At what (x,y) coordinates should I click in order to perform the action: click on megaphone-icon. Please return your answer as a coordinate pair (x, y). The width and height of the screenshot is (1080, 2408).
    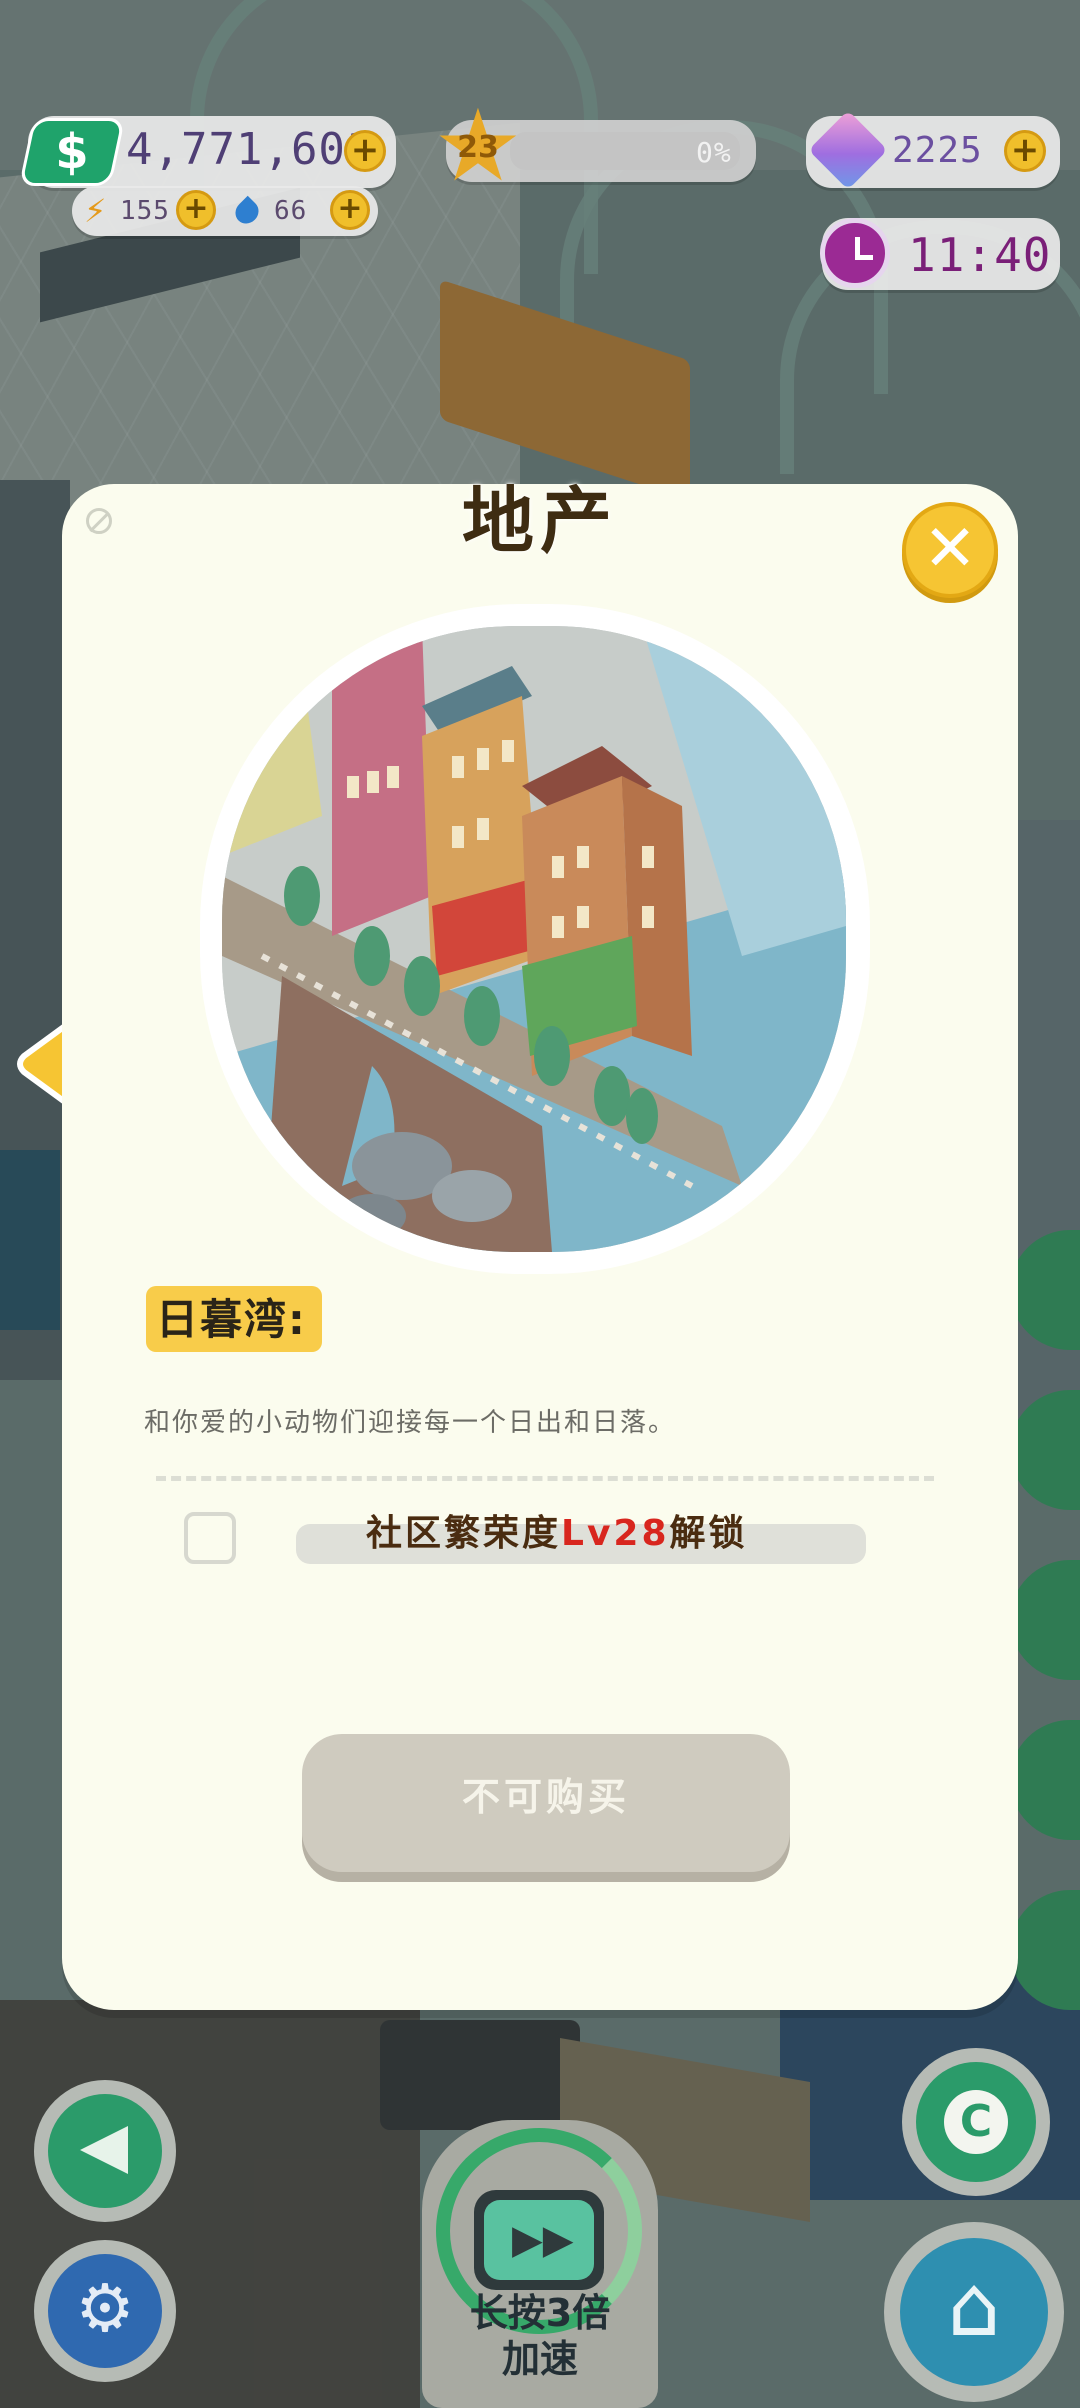
    Looking at the image, I should click on (104, 2150).